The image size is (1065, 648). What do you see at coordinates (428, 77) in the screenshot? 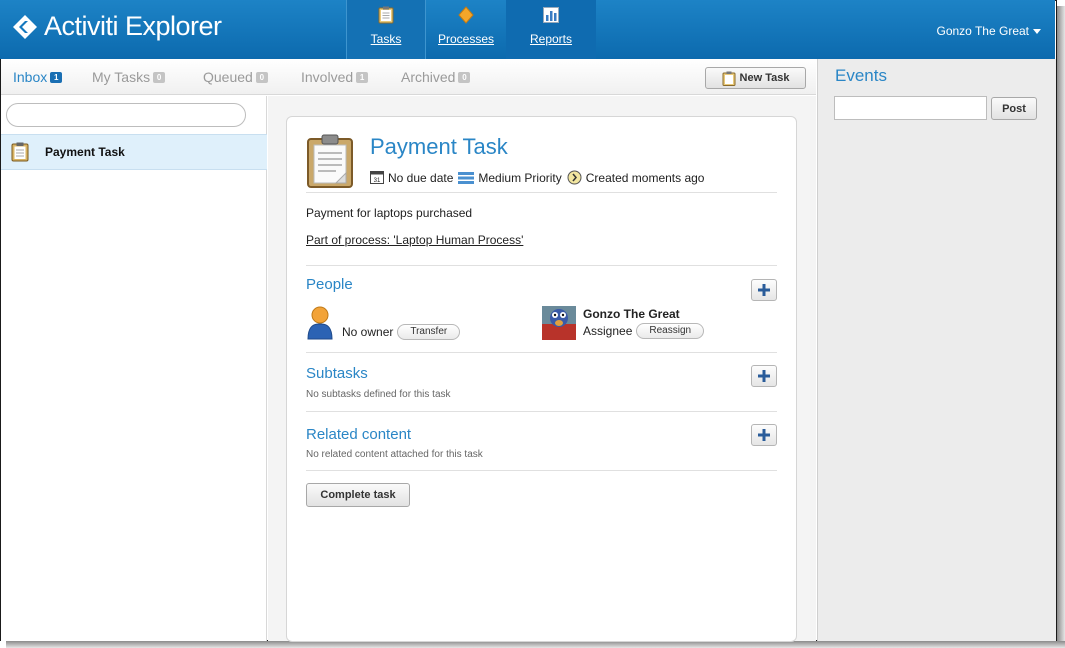
I see `tab-archived-label: Archived` at bounding box center [428, 77].